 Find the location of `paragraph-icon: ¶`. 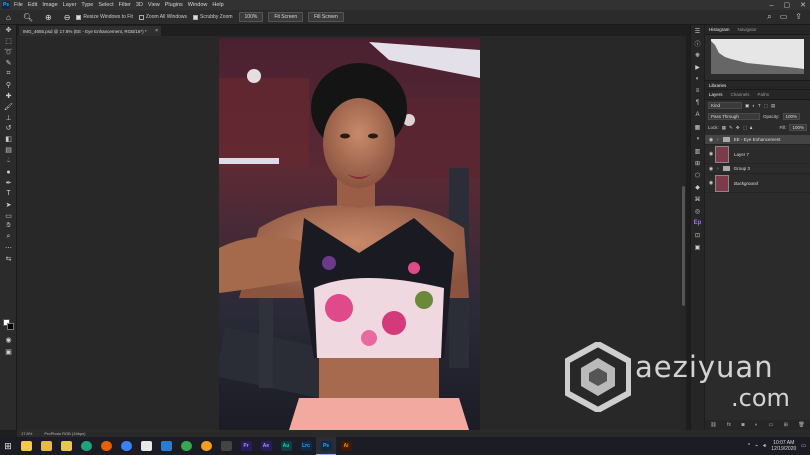

paragraph-icon: ¶ is located at coordinates (697, 103).